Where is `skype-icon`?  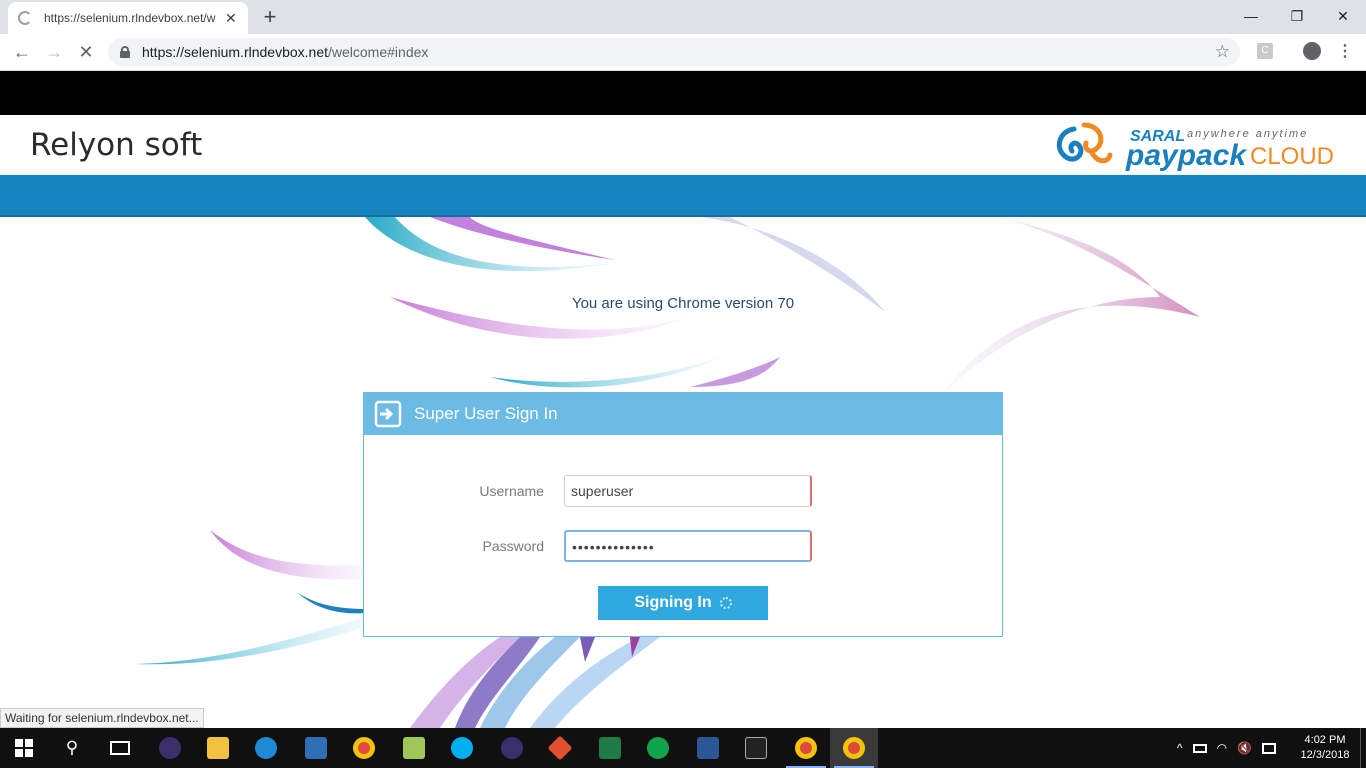 skype-icon is located at coordinates (462, 748).